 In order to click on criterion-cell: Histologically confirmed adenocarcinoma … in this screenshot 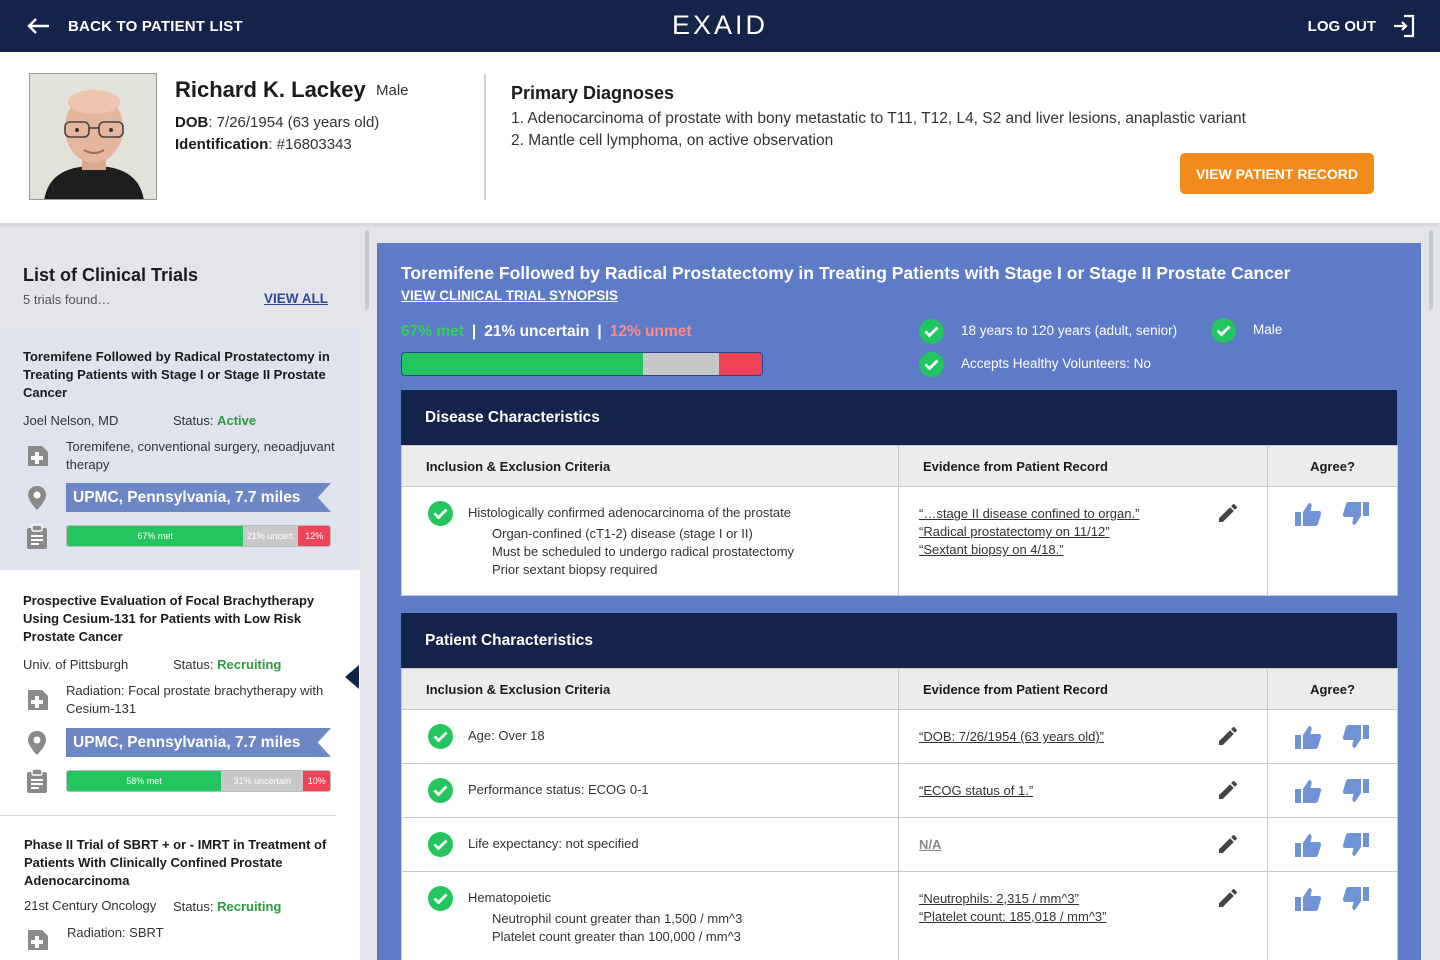, I will do `click(650, 541)`.